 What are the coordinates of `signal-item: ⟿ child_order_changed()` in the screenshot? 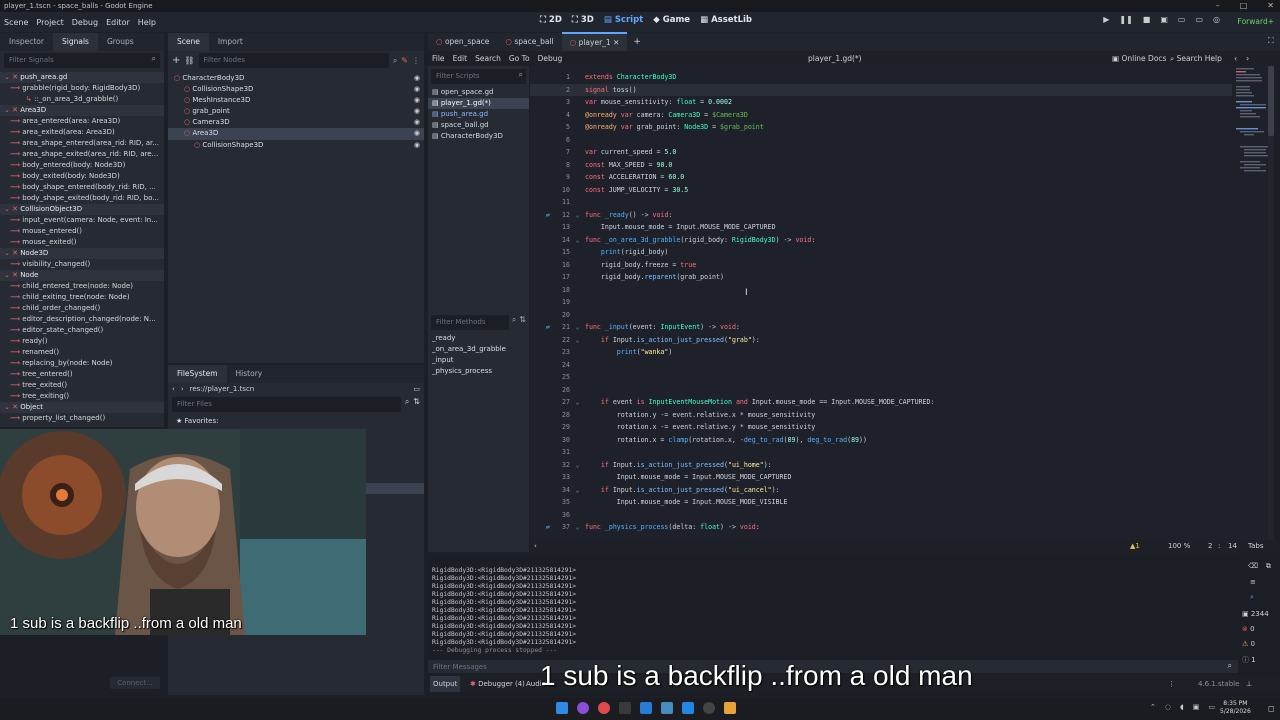 It's located at (82, 308).